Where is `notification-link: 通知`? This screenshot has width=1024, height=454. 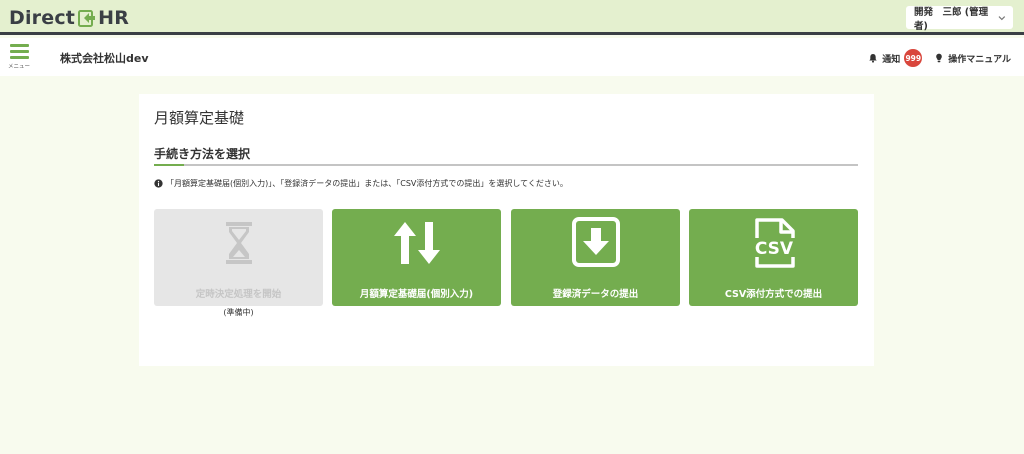 notification-link: 通知 is located at coordinates (891, 58).